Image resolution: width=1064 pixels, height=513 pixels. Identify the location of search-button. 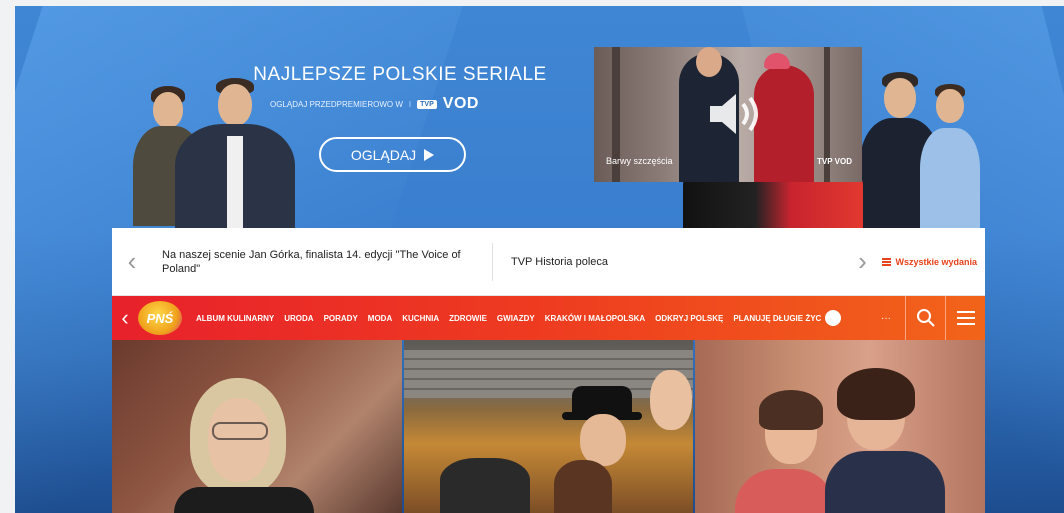
(925, 318).